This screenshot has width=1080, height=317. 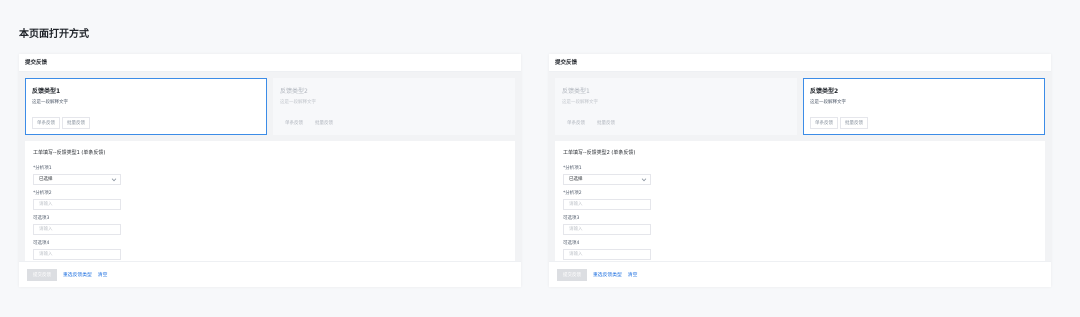 I want to click on form-heading: 工单填写--反馈类型2 (单条反馈), so click(x=599, y=153).